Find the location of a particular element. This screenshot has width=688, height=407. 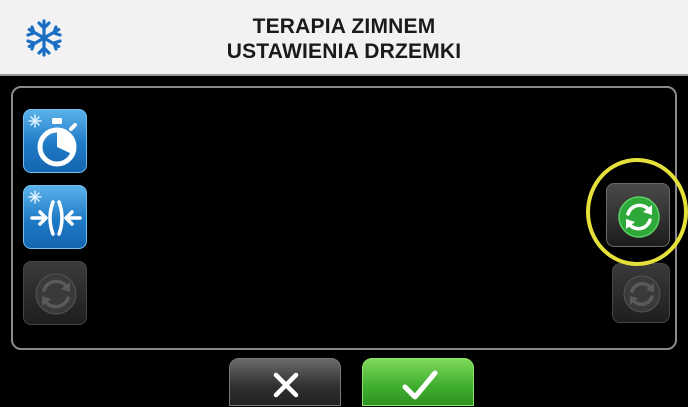

title-line-1: TERAPIA ZIMNEM is located at coordinates (344, 26).